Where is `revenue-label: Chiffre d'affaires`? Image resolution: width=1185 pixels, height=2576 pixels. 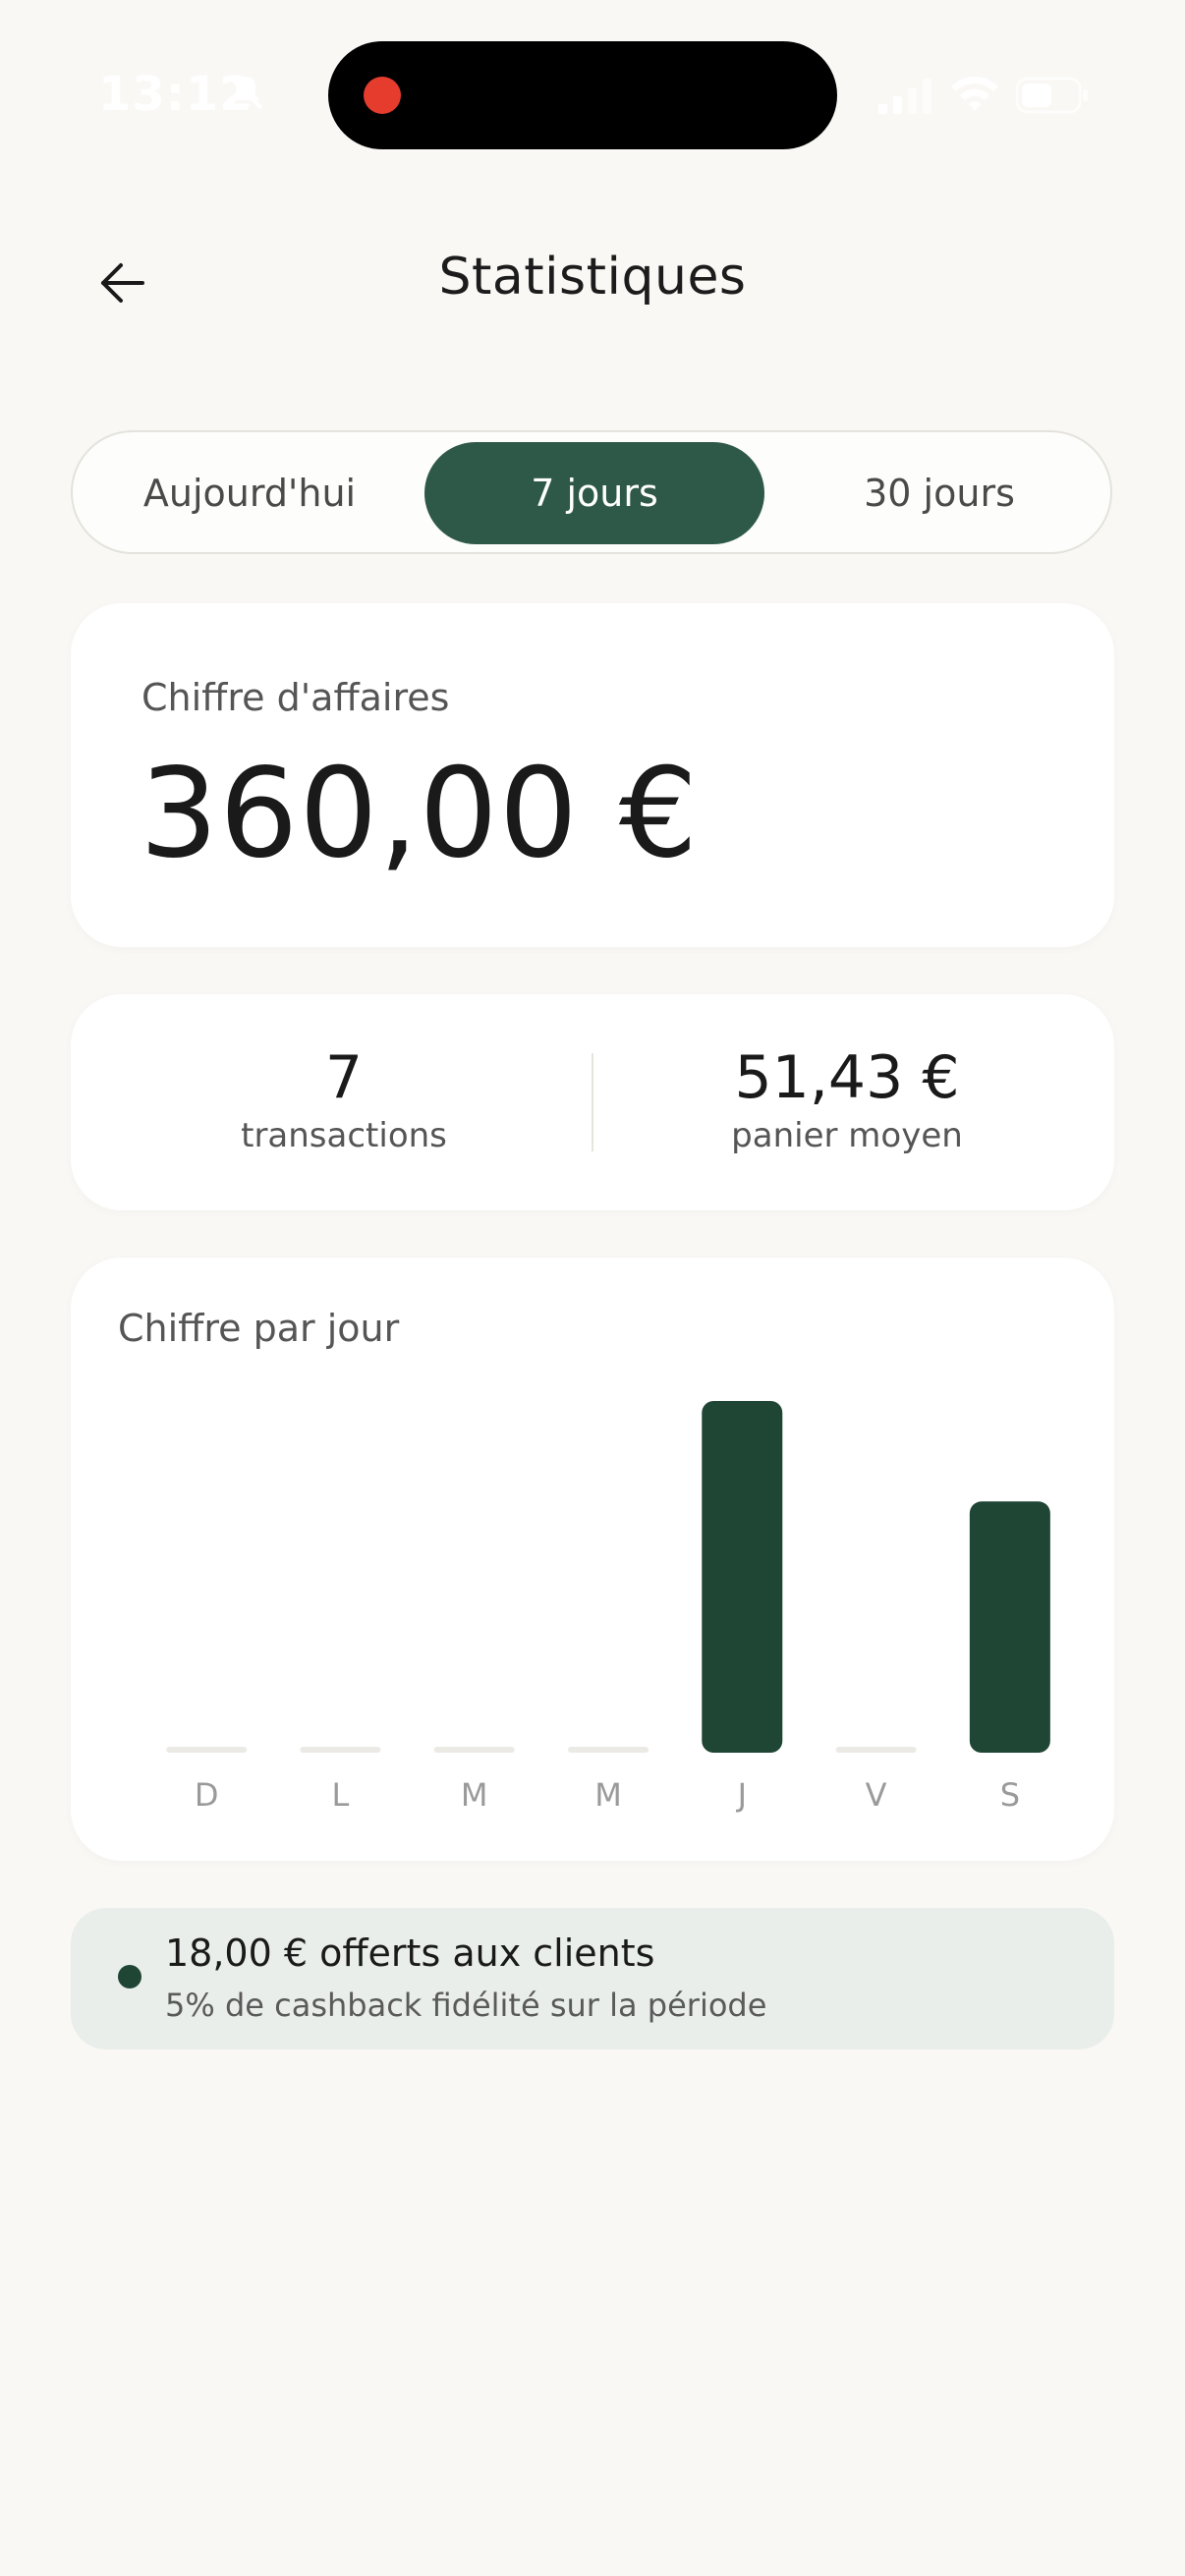 revenue-label: Chiffre d'affaires is located at coordinates (295, 697).